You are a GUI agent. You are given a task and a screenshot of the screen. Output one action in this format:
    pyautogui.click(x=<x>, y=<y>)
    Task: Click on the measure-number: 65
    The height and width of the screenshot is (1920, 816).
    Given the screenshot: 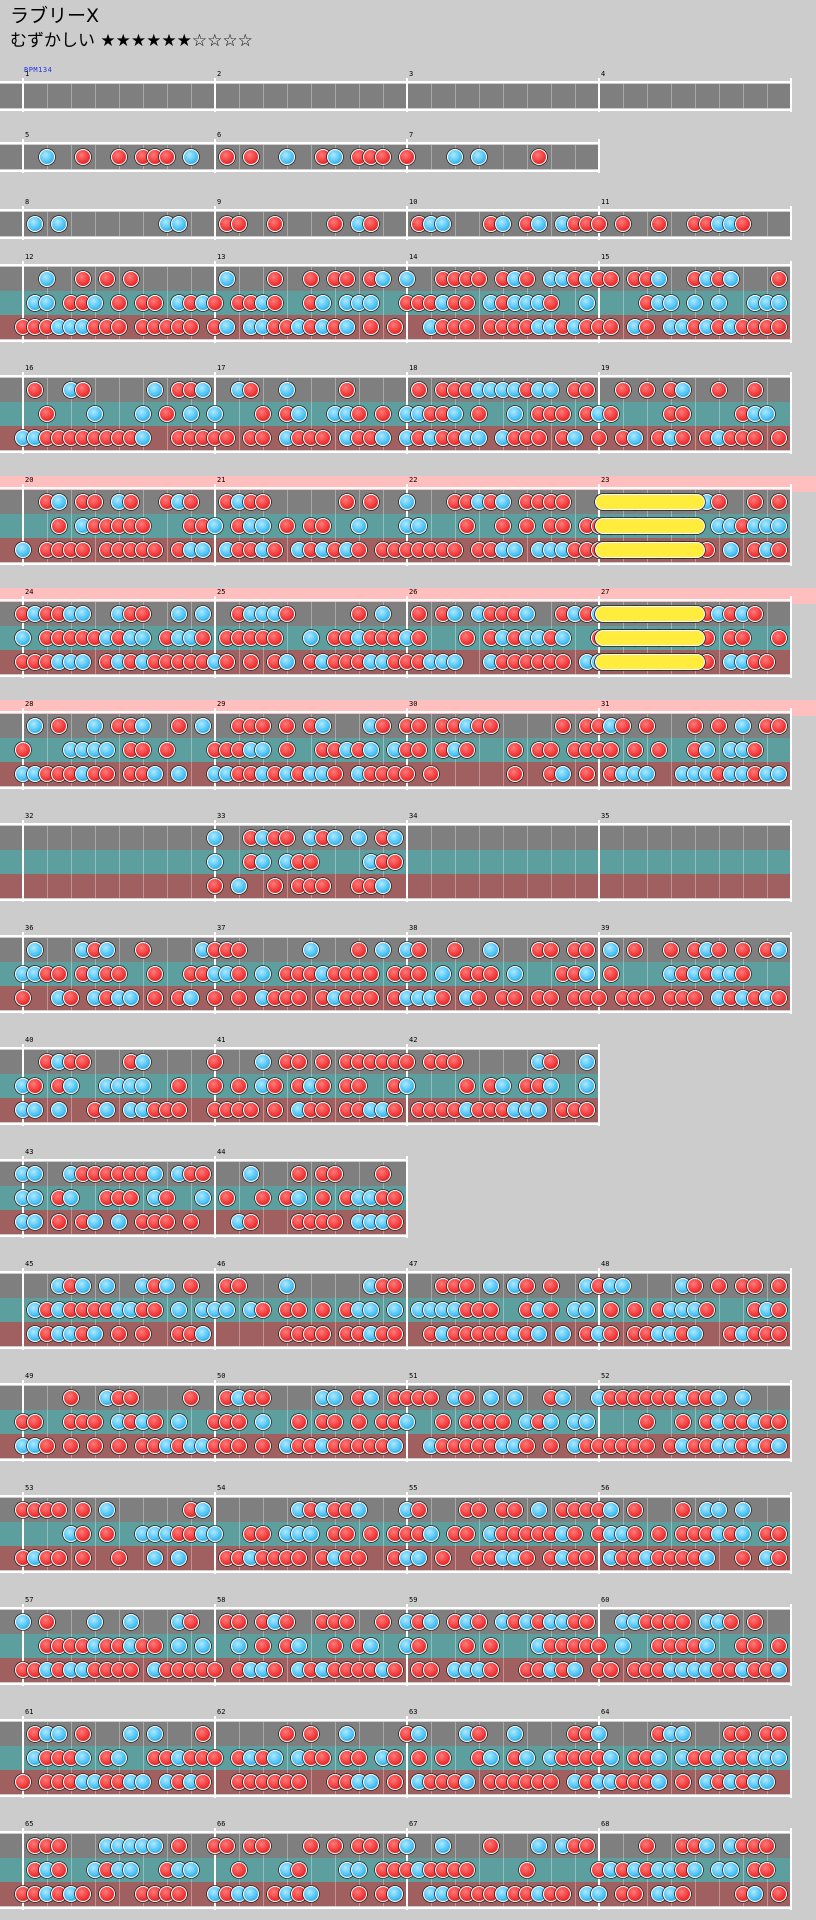 What is the action you would take?
    pyautogui.click(x=29, y=1824)
    